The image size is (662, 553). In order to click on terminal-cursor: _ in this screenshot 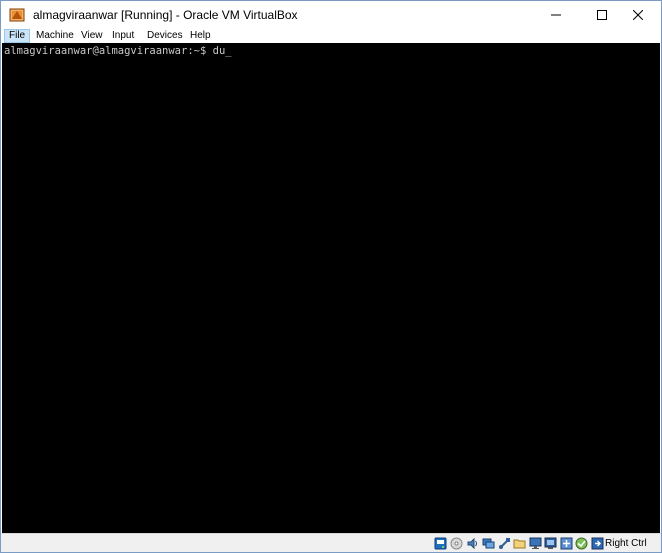, I will do `click(228, 51)`.